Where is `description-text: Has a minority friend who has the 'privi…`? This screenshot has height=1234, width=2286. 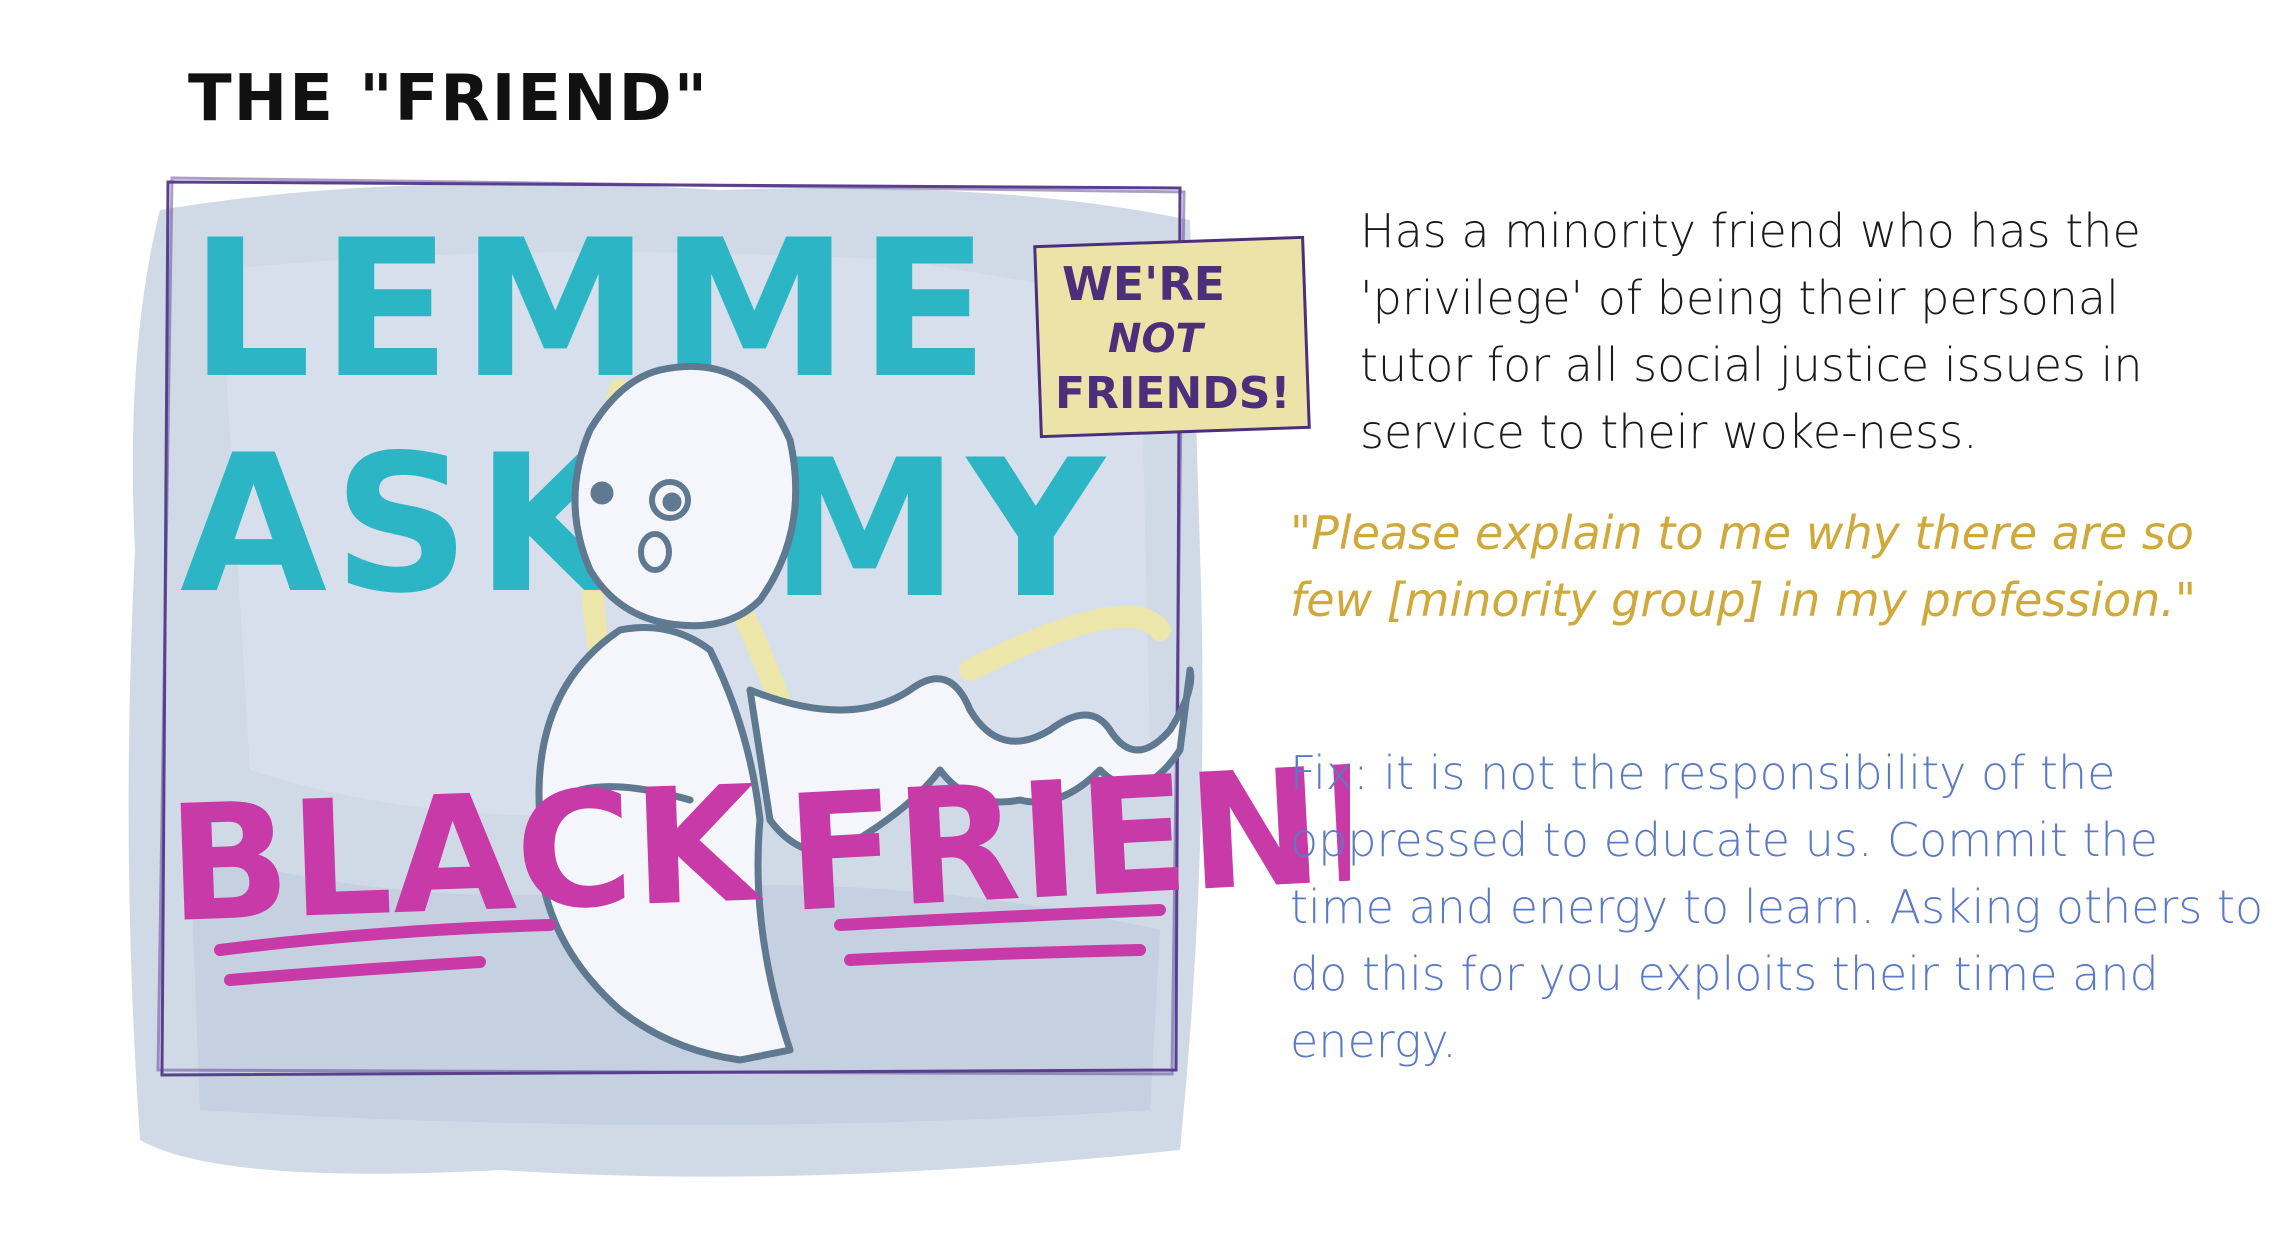 description-text: Has a minority friend who has the 'privi… is located at coordinates (1751, 331).